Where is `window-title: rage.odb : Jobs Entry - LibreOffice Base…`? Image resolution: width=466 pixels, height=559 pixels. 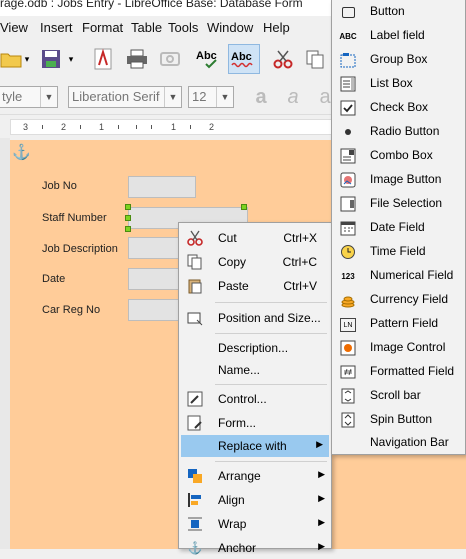 window-title: rage.odb : Jobs Entry - LibreOffice Base… is located at coordinates (151, 5).